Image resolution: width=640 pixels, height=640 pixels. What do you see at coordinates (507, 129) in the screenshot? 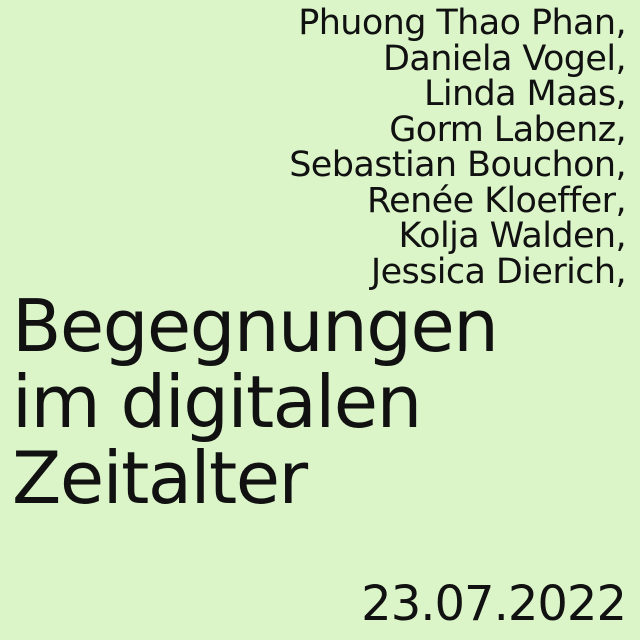
I see `contributor-name: Gorm Labenz,` at bounding box center [507, 129].